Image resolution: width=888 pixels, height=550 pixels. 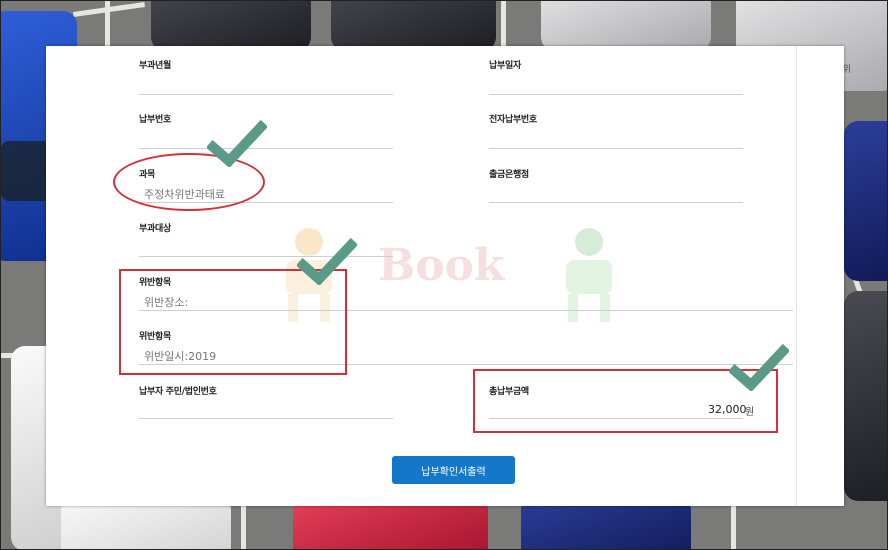 I want to click on panel-divider, so click(x=796, y=276).